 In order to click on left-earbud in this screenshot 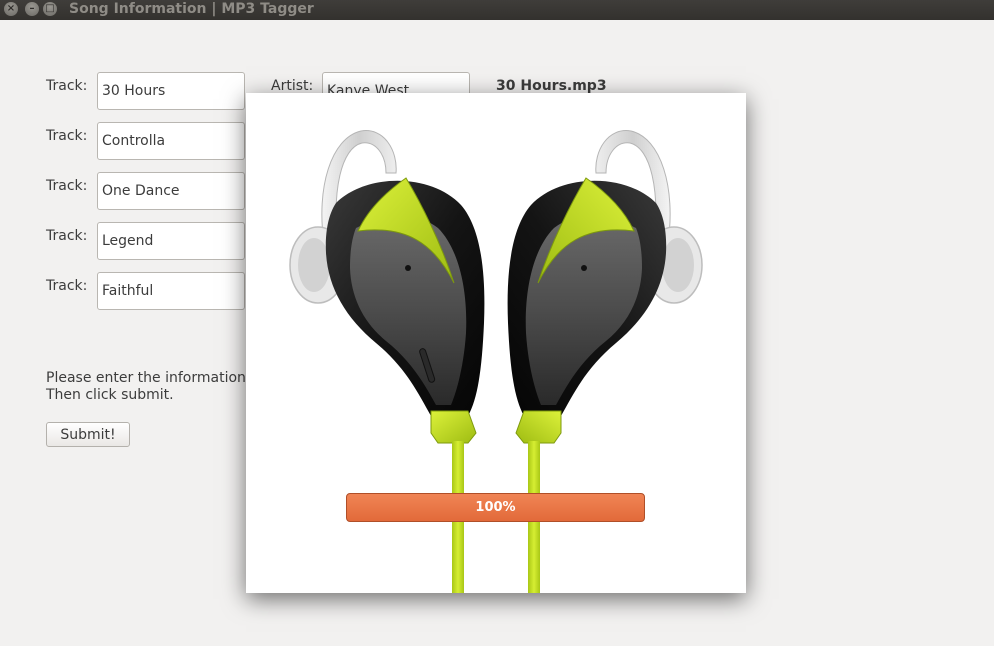, I will do `click(387, 361)`.